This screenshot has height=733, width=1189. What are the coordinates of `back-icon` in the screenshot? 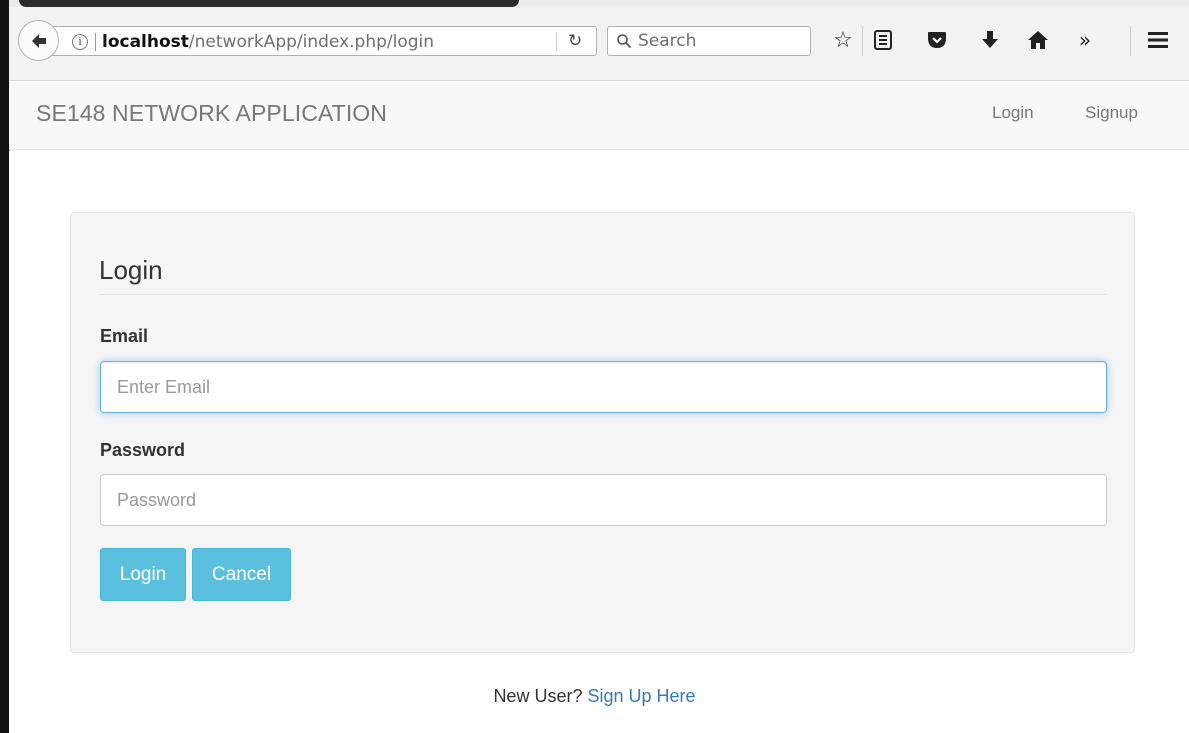 It's located at (38, 40).